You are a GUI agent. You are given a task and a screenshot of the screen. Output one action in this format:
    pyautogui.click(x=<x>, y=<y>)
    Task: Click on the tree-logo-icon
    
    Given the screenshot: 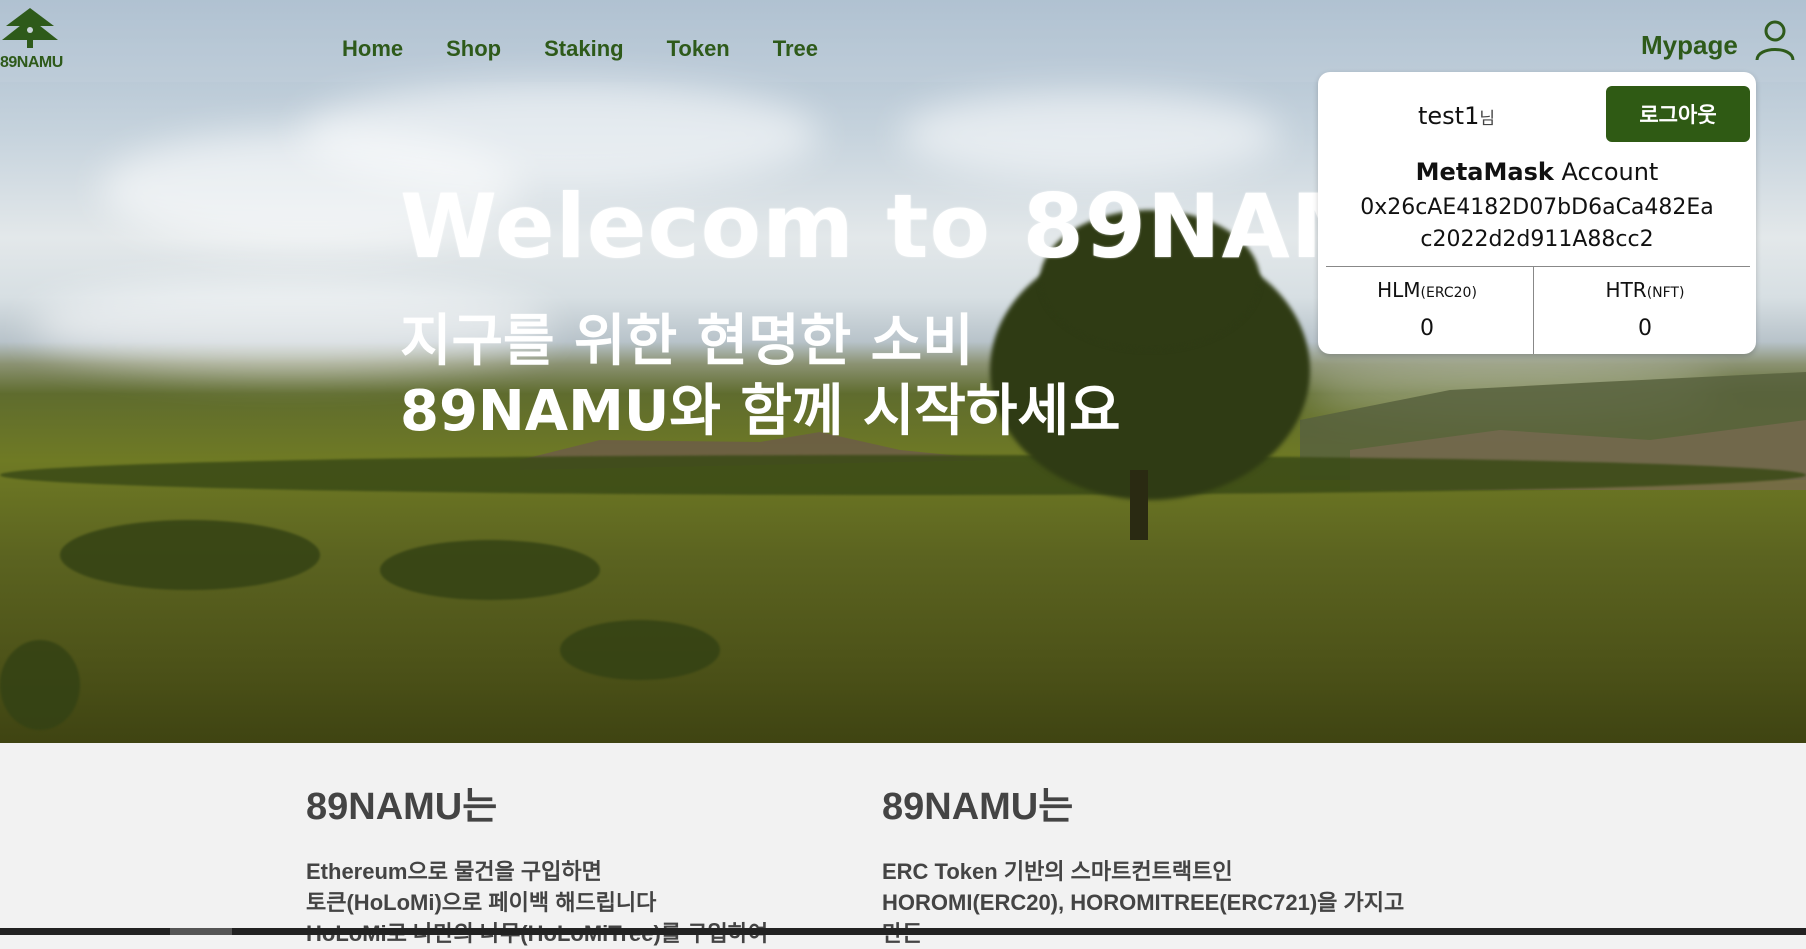 What is the action you would take?
    pyautogui.click(x=30, y=28)
    